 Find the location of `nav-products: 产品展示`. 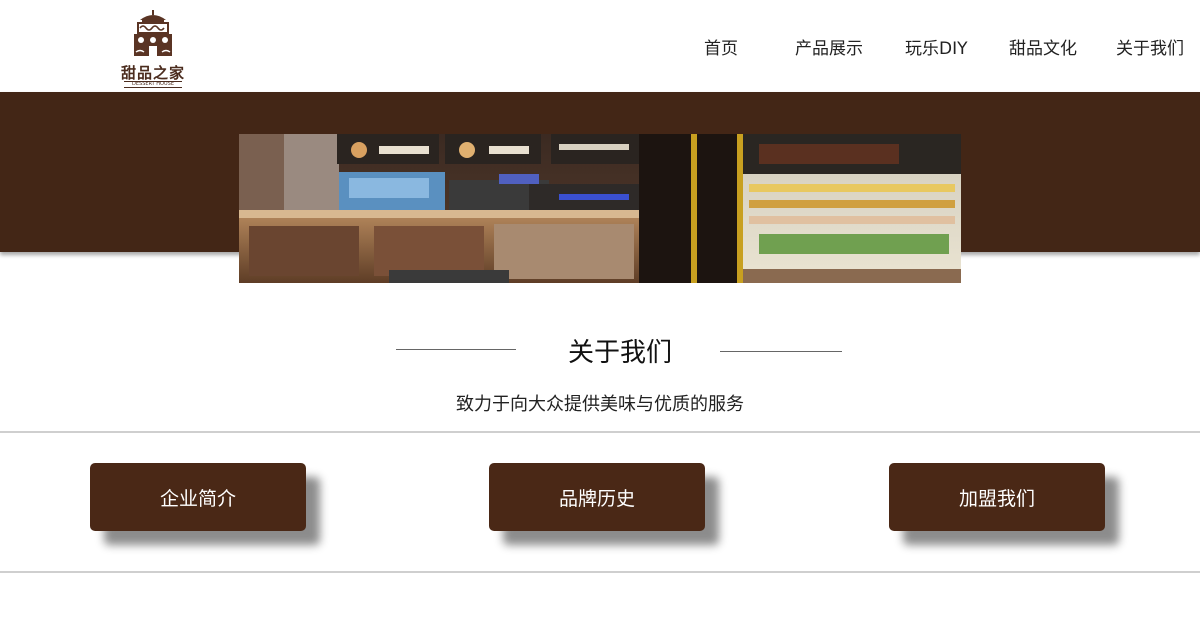

nav-products: 产品展示 is located at coordinates (829, 46).